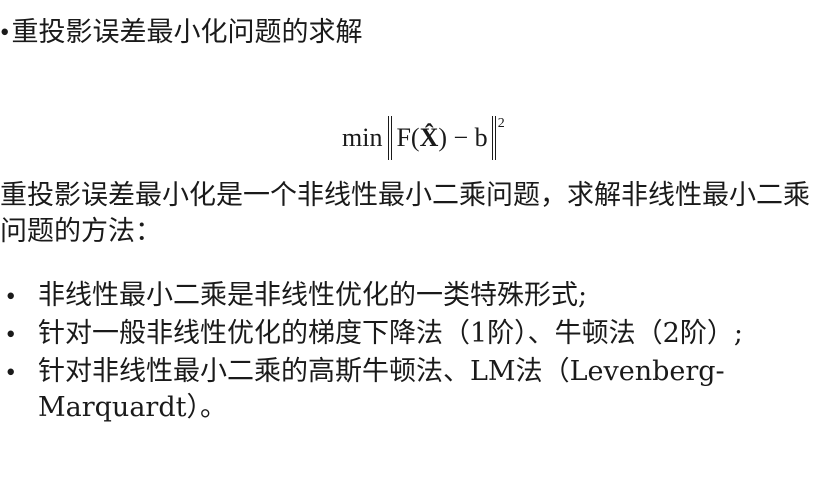 The width and height of the screenshot is (834, 497). I want to click on intro-paragraph: 重投影误差最小化是一个非线性最小二乘问题，求解非线性最小二乘问题的方法：, so click(405, 213).